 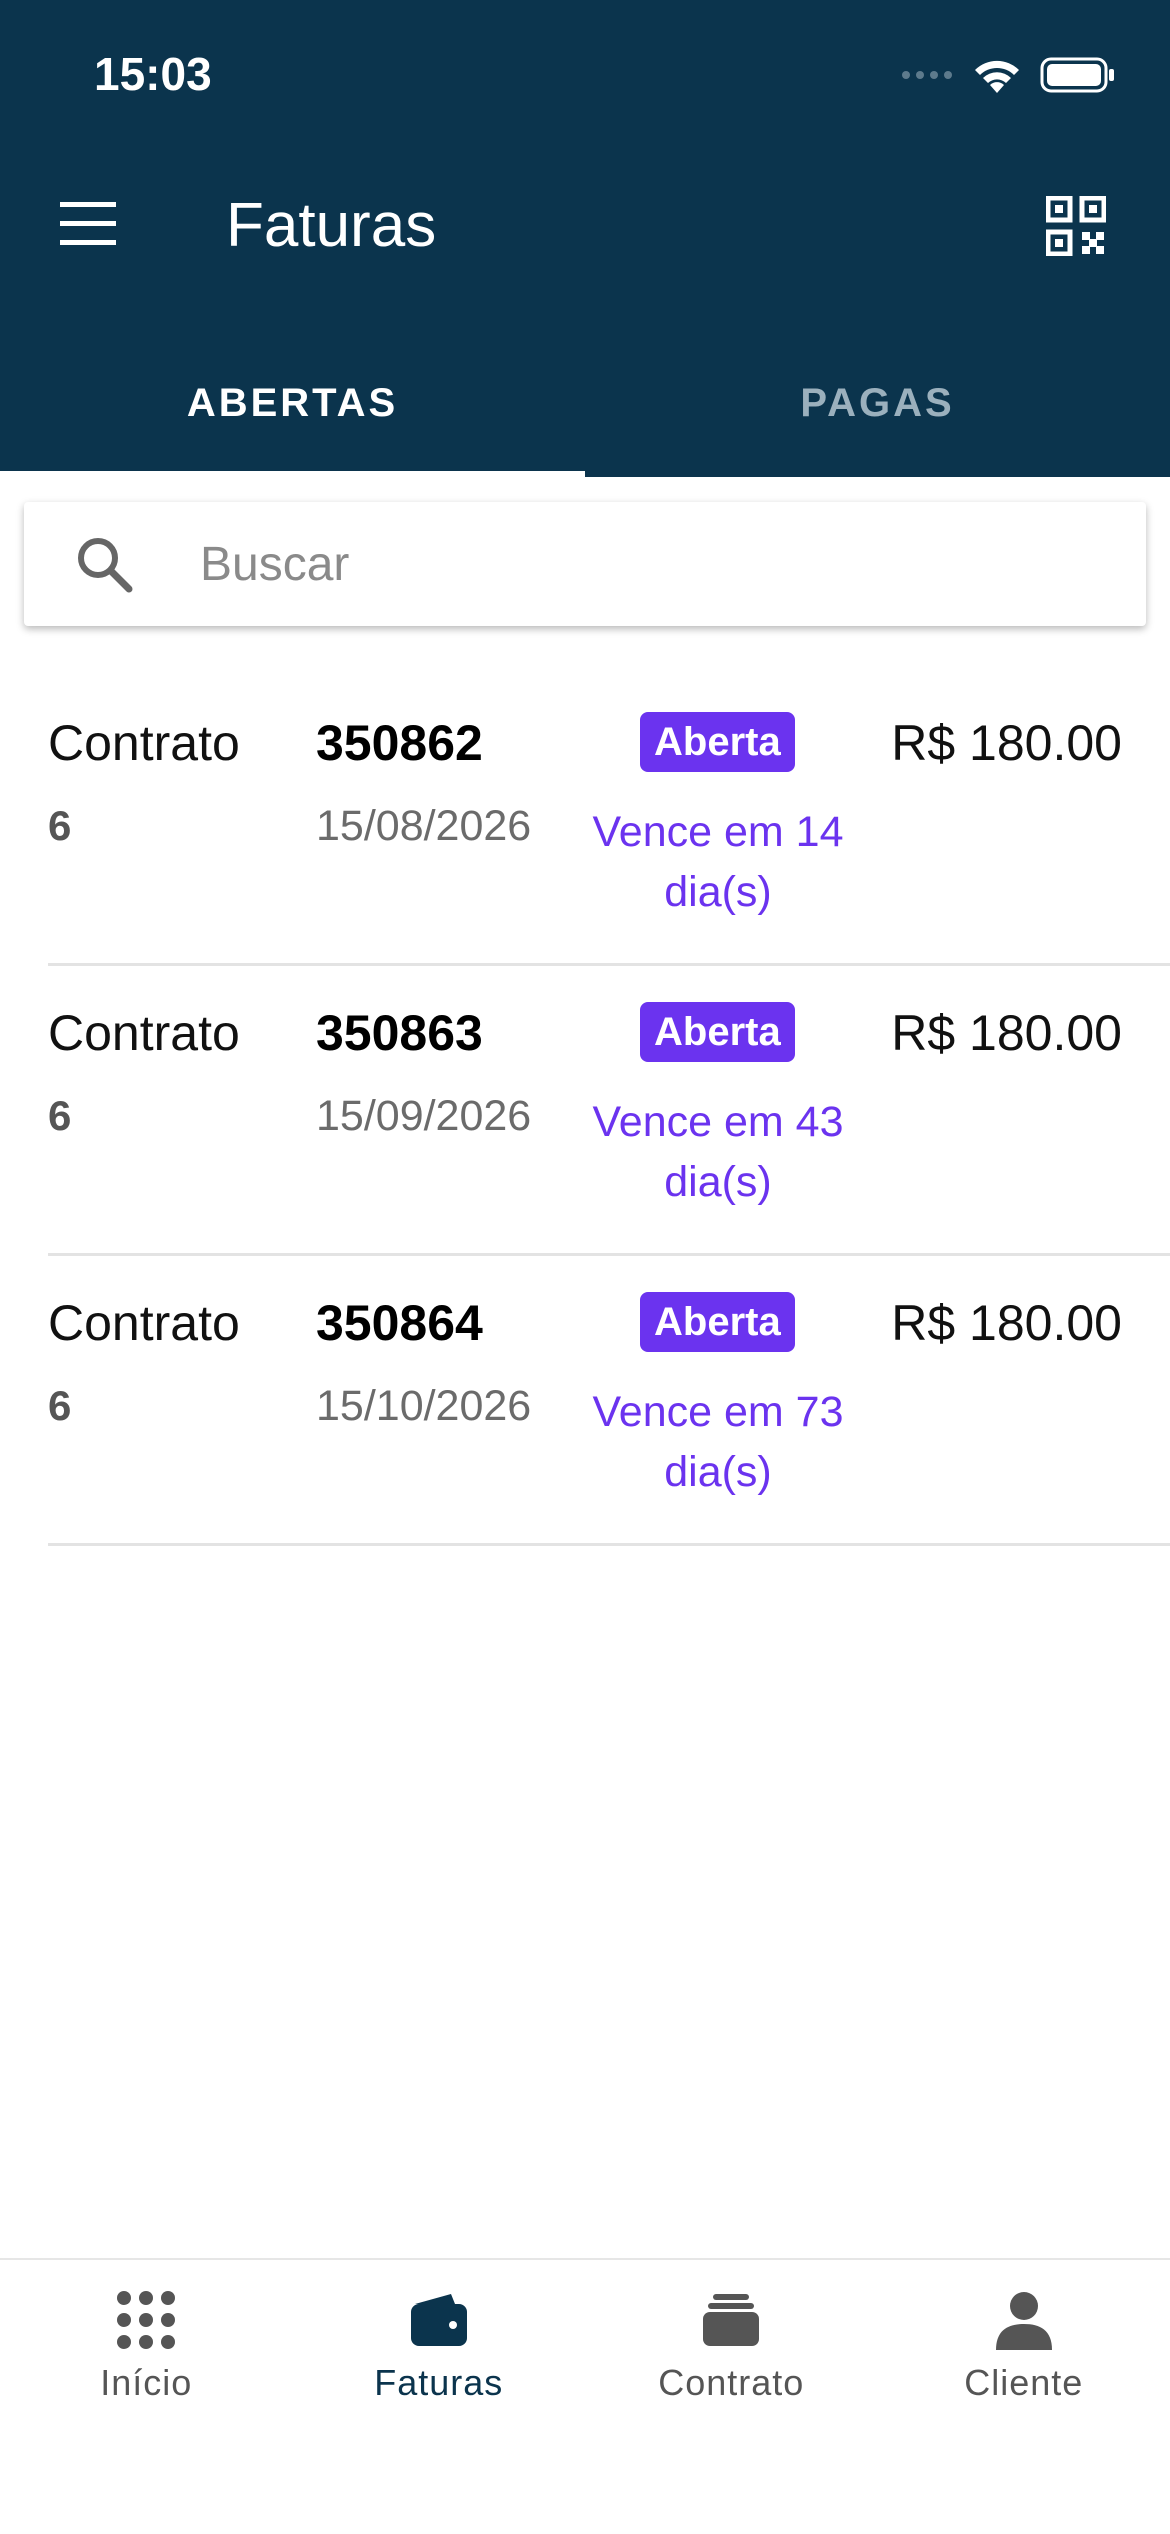 What do you see at coordinates (292, 403) in the screenshot?
I see `tab-abertas-label: ABERTAS` at bounding box center [292, 403].